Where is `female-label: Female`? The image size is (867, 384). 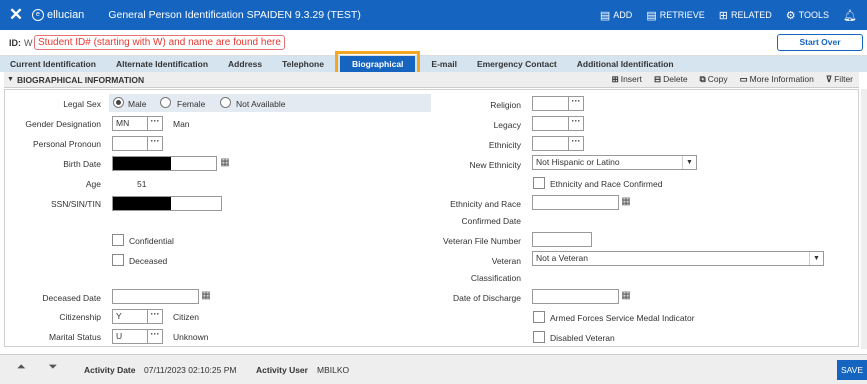
female-label: Female is located at coordinates (191, 104).